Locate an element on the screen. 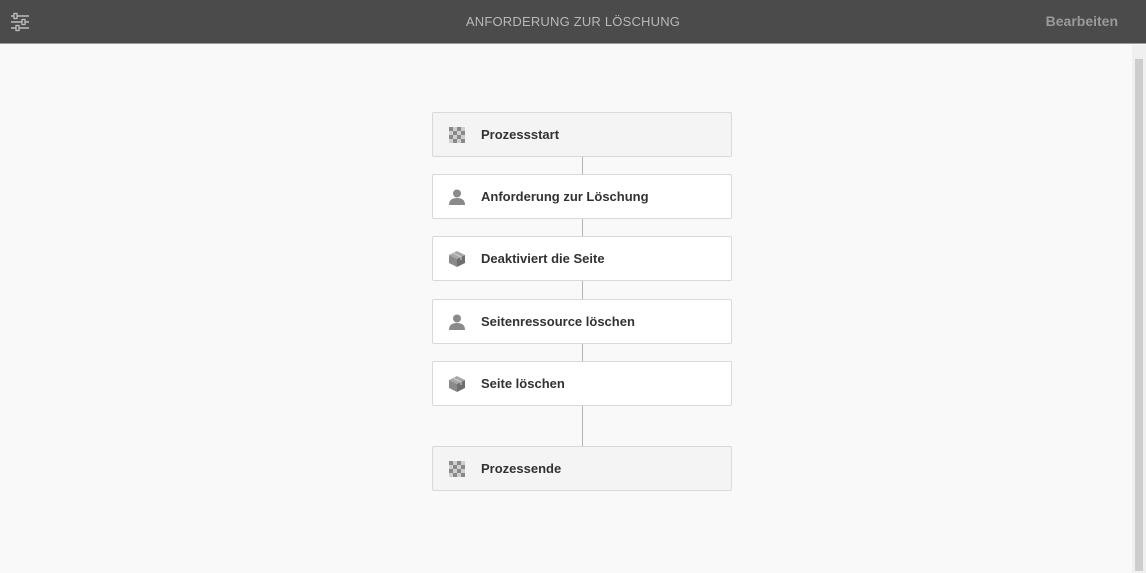 This screenshot has height=573, width=1146. step-label: Prozessende is located at coordinates (521, 468).